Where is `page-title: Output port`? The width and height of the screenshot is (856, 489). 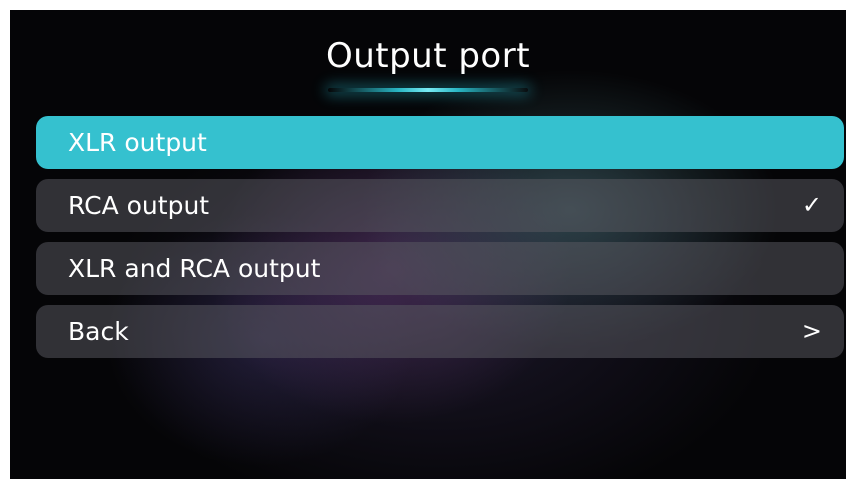 page-title: Output port is located at coordinates (428, 56).